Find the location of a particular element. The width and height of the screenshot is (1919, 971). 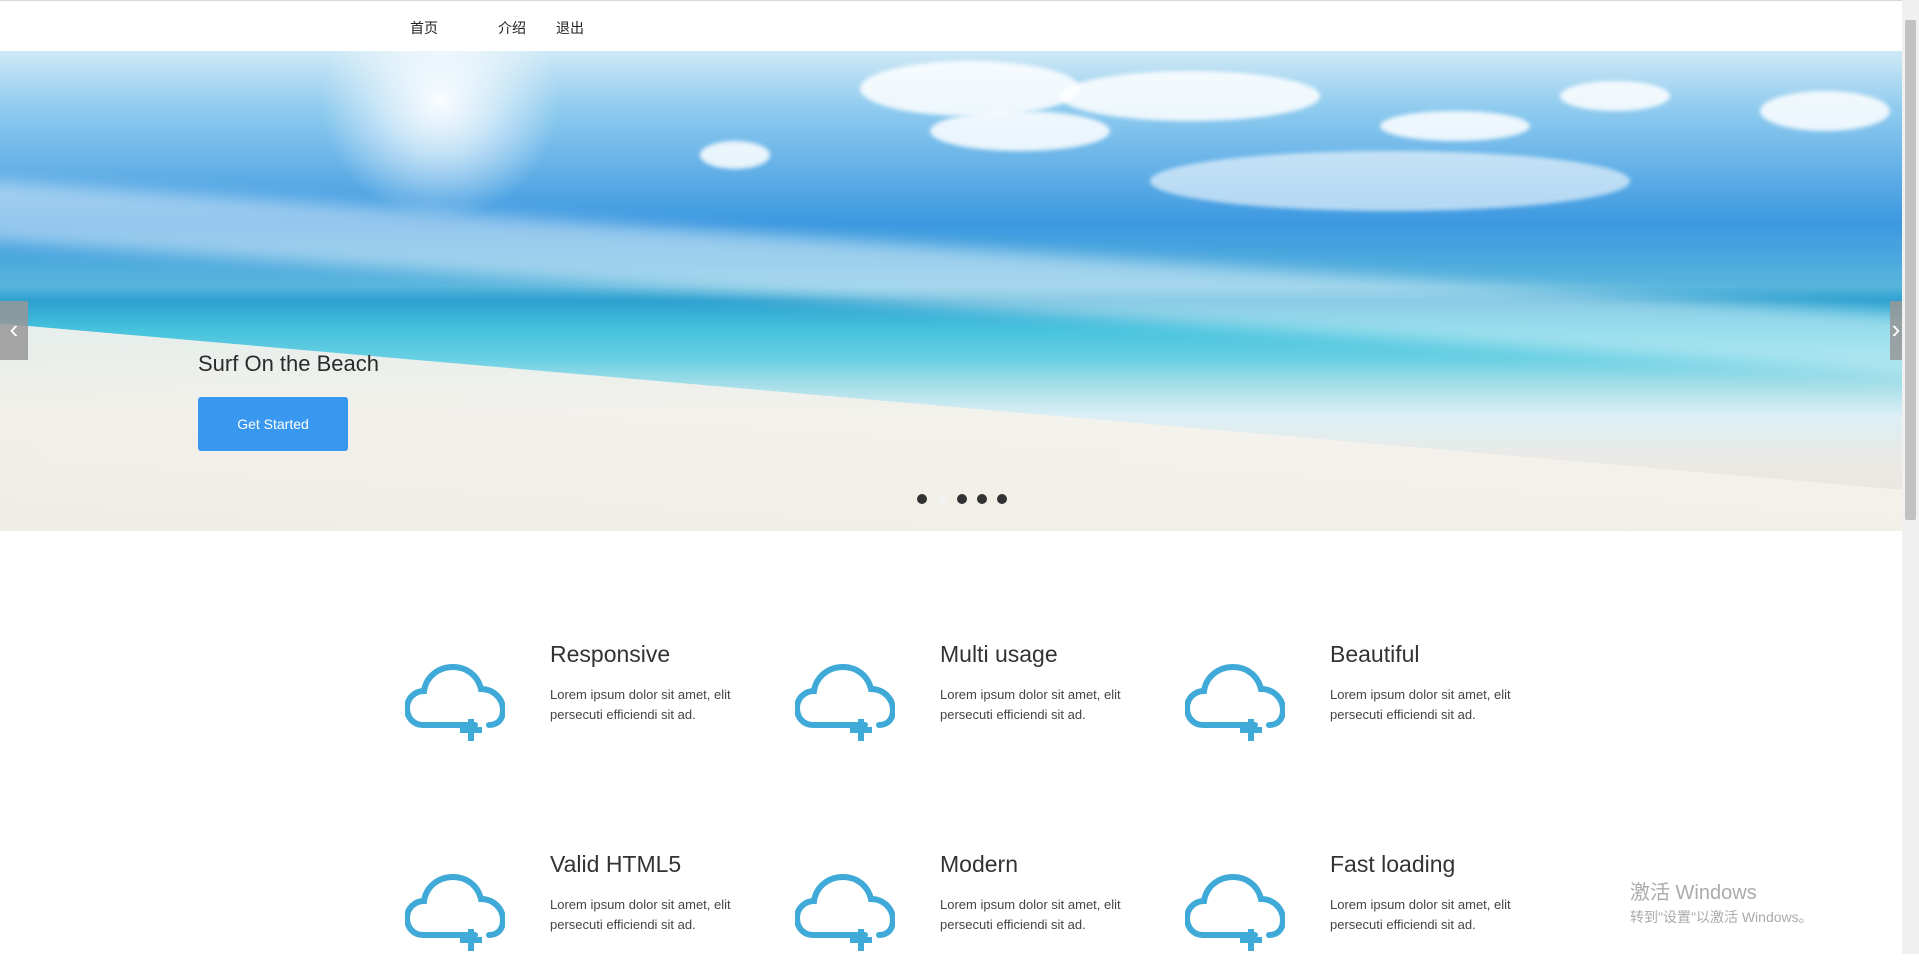

hero-title: Surf On the Beach is located at coordinates (288, 363).